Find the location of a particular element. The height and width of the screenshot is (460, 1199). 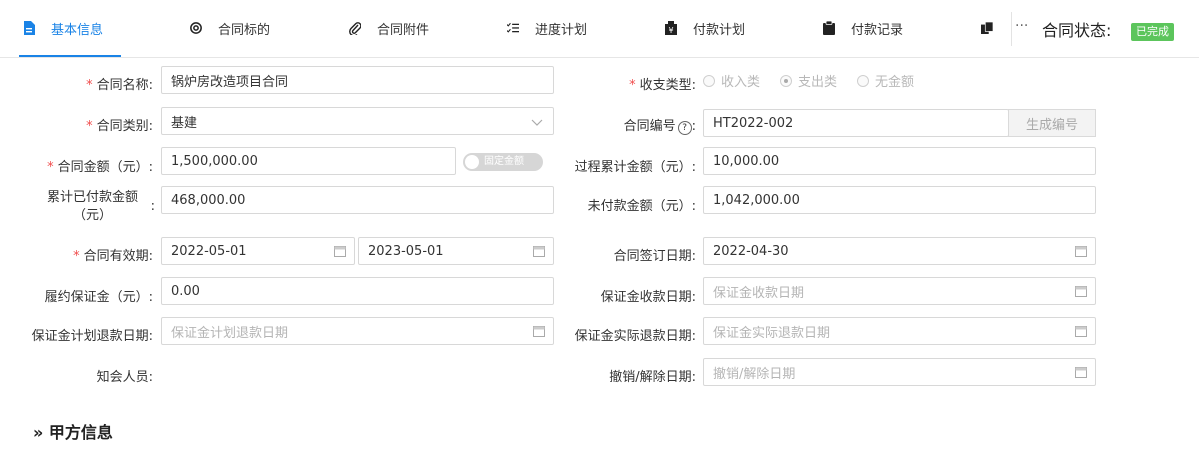

radio-expense: 支出类 is located at coordinates (808, 80).